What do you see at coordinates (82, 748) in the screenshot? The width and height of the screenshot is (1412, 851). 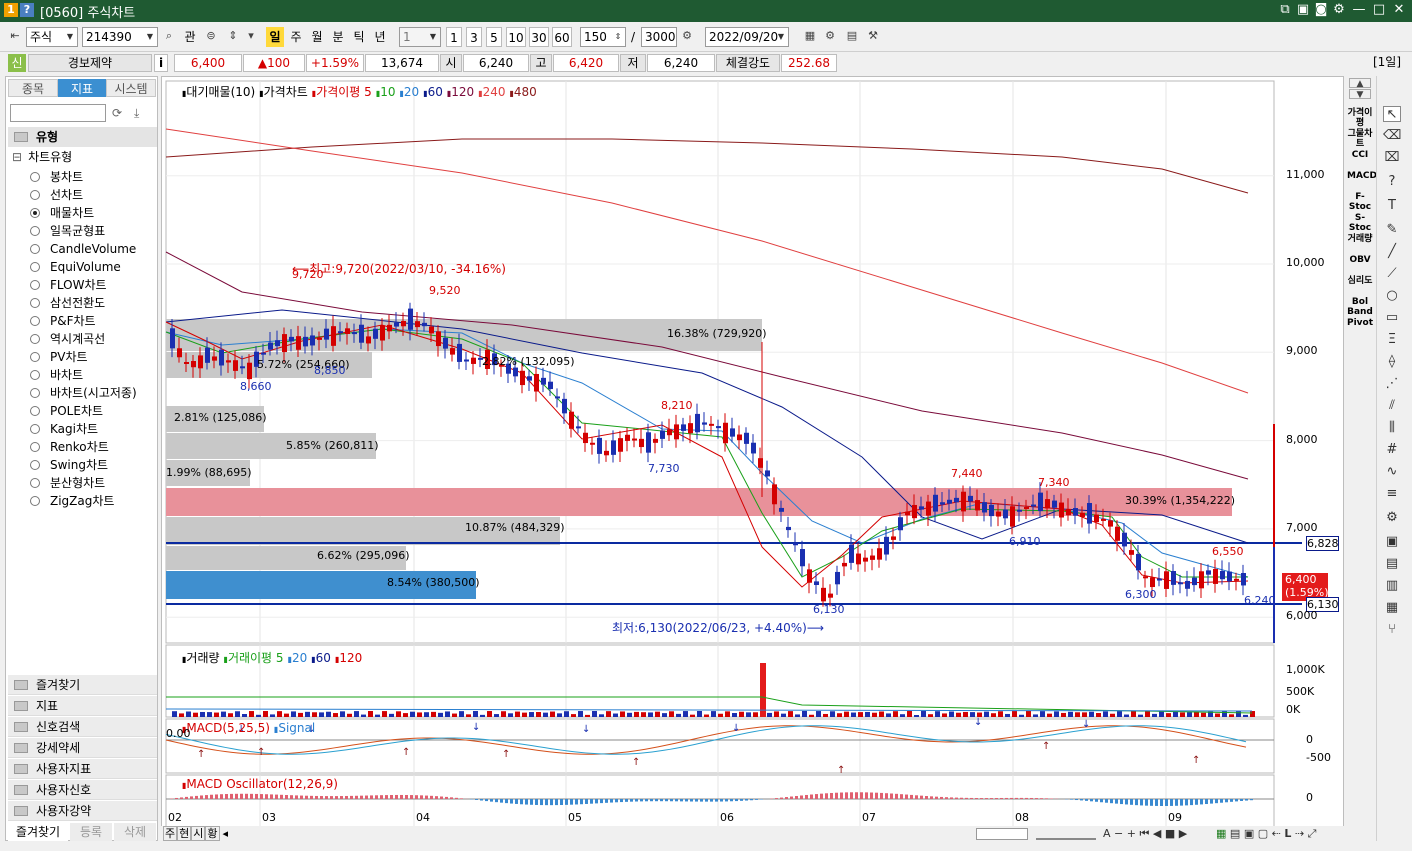 I see `folder-item: 강세약세` at bounding box center [82, 748].